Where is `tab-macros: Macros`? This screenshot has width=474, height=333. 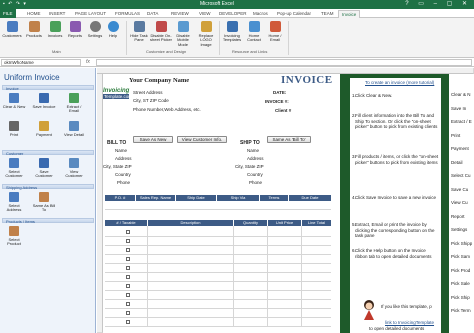
tab-macros: Macros is located at coordinates (260, 14).